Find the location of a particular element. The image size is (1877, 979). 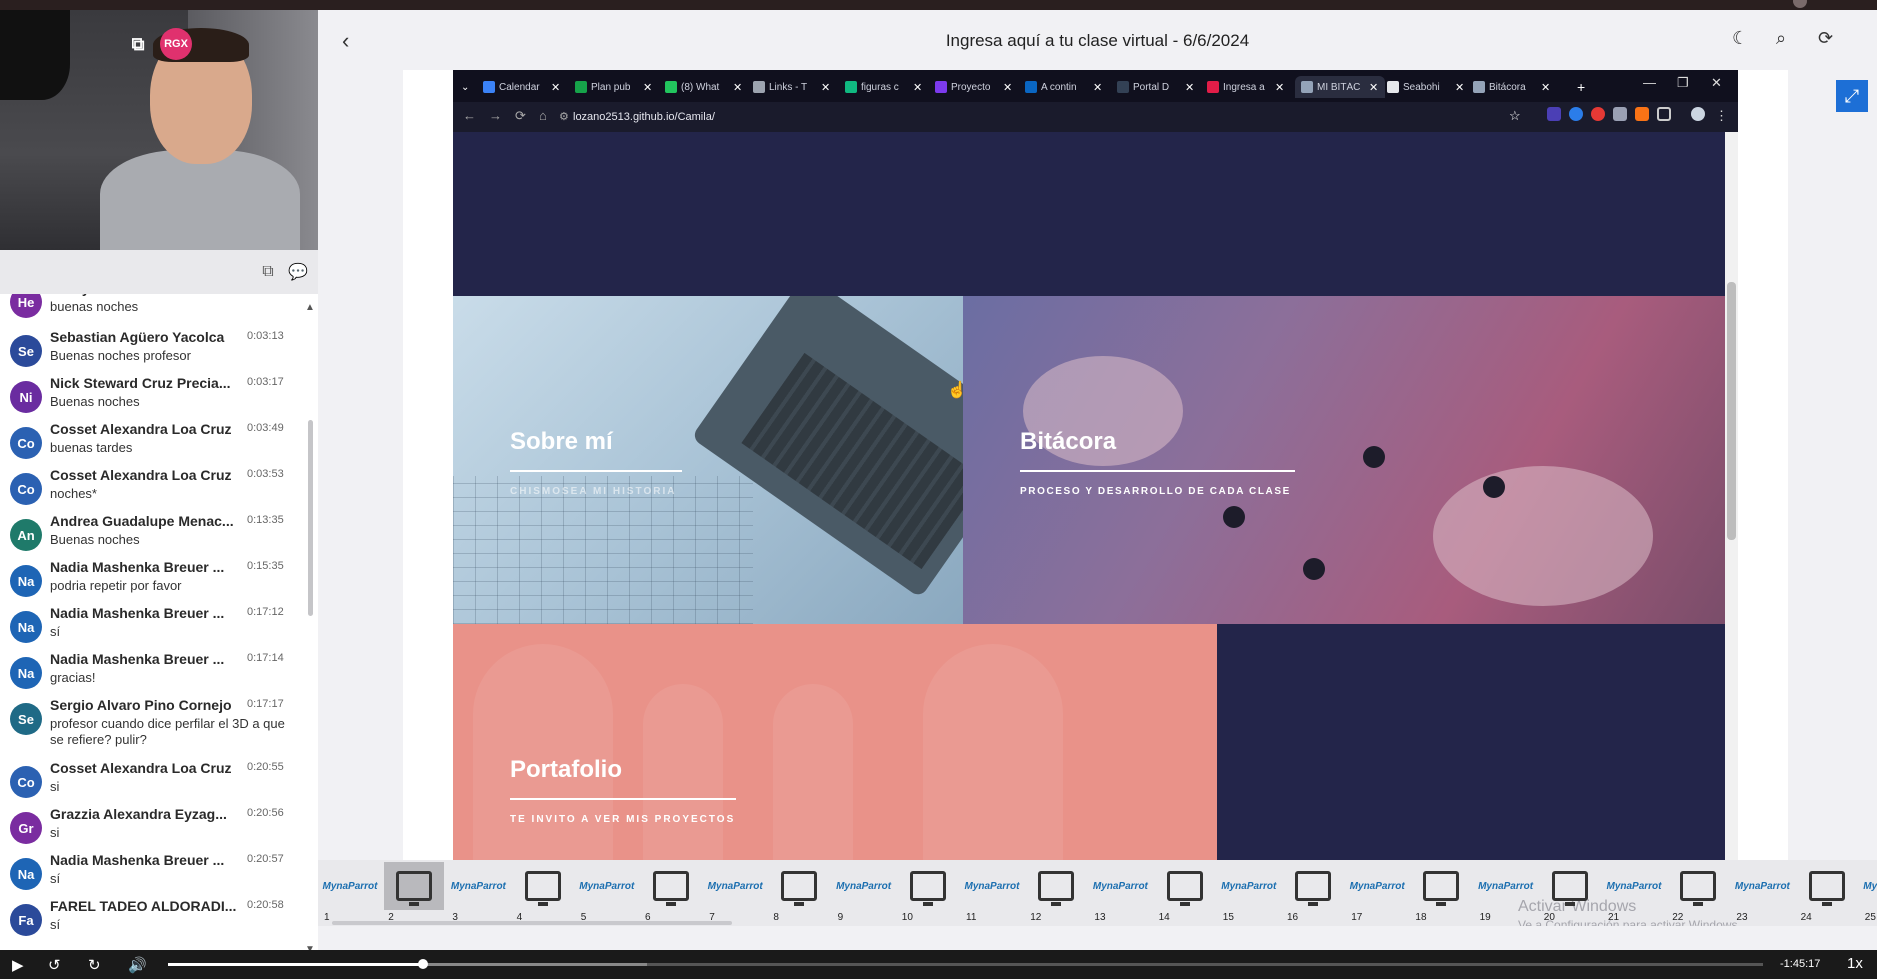

browser-tab: Bitácora ✕ is located at coordinates (1515, 87).